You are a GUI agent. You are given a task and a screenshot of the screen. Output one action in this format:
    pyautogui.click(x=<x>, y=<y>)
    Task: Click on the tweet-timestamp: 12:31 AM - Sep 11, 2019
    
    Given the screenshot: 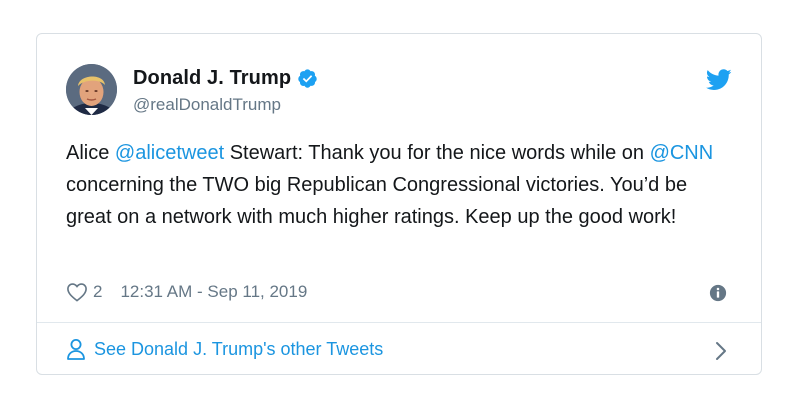 What is the action you would take?
    pyautogui.click(x=213, y=292)
    